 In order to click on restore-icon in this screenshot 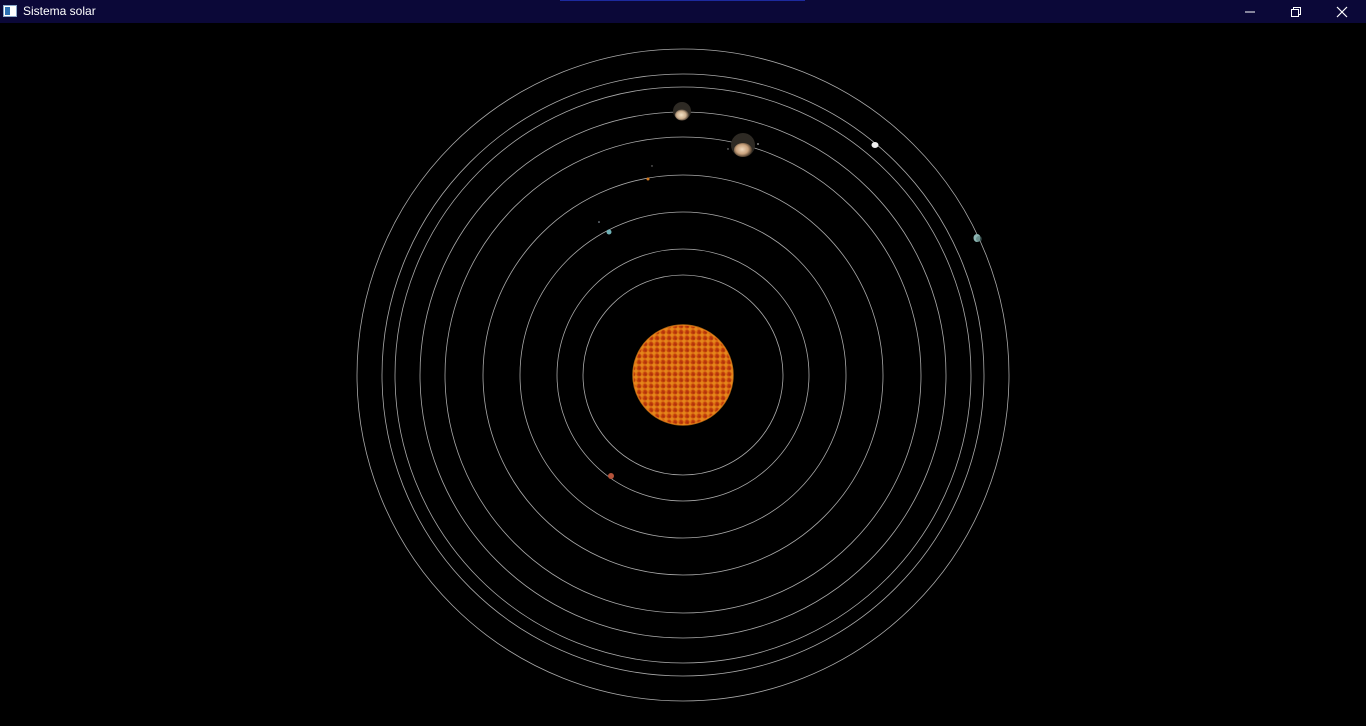, I will do `click(1296, 11)`.